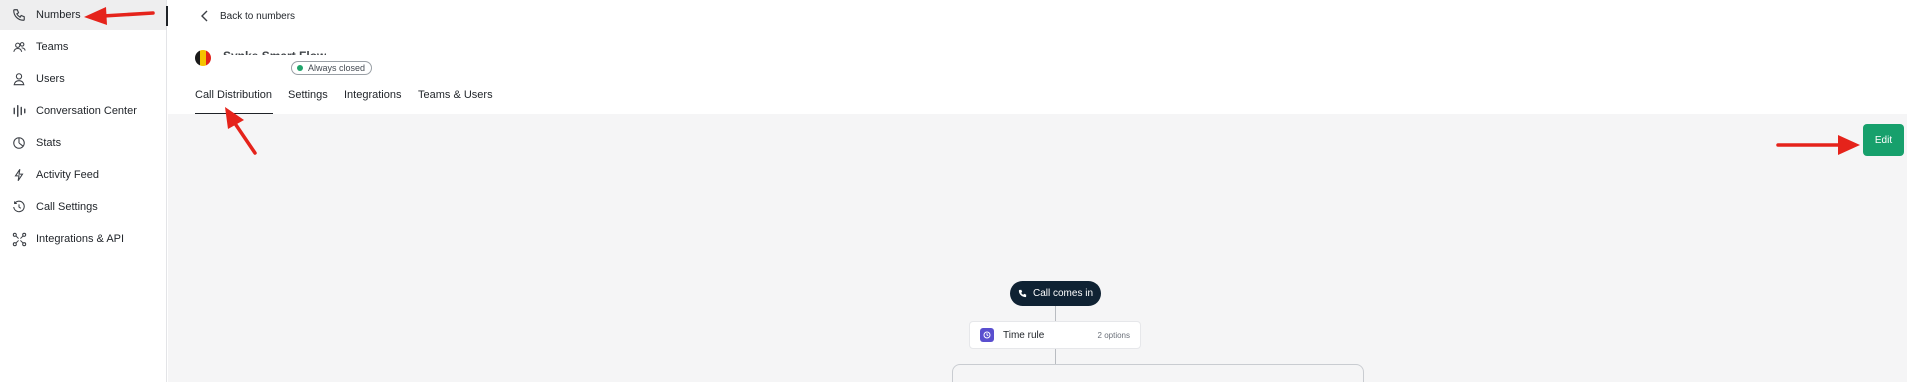 The height and width of the screenshot is (382, 1907). What do you see at coordinates (1113, 335) in the screenshot?
I see `time-rule-options: 2 options` at bounding box center [1113, 335].